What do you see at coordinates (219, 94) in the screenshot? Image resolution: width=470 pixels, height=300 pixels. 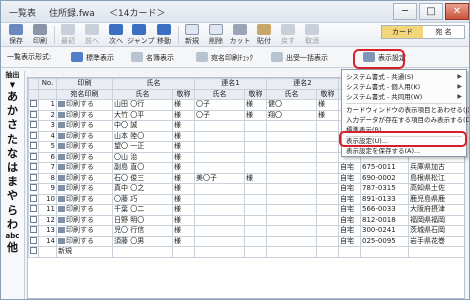 I see `col-joint1-name: 氏名` at bounding box center [219, 94].